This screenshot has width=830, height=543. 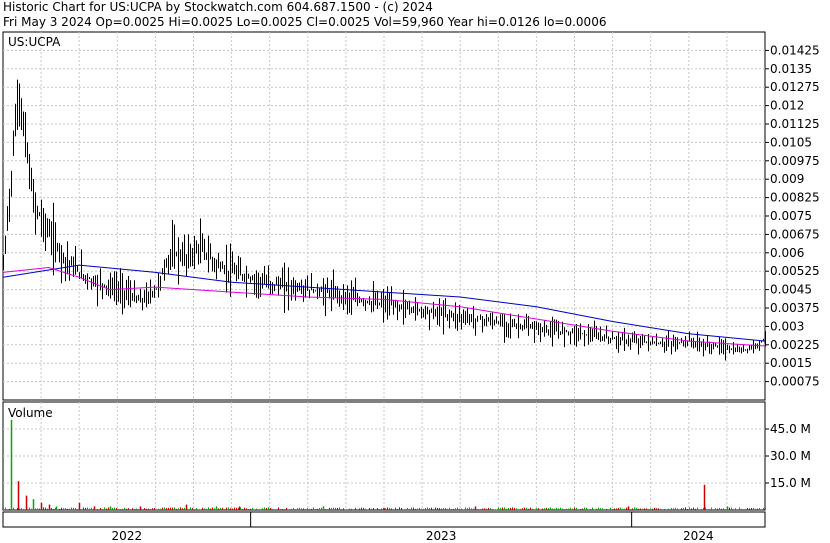 What do you see at coordinates (787, 179) in the screenshot?
I see `price-tick-label: 0.009` at bounding box center [787, 179].